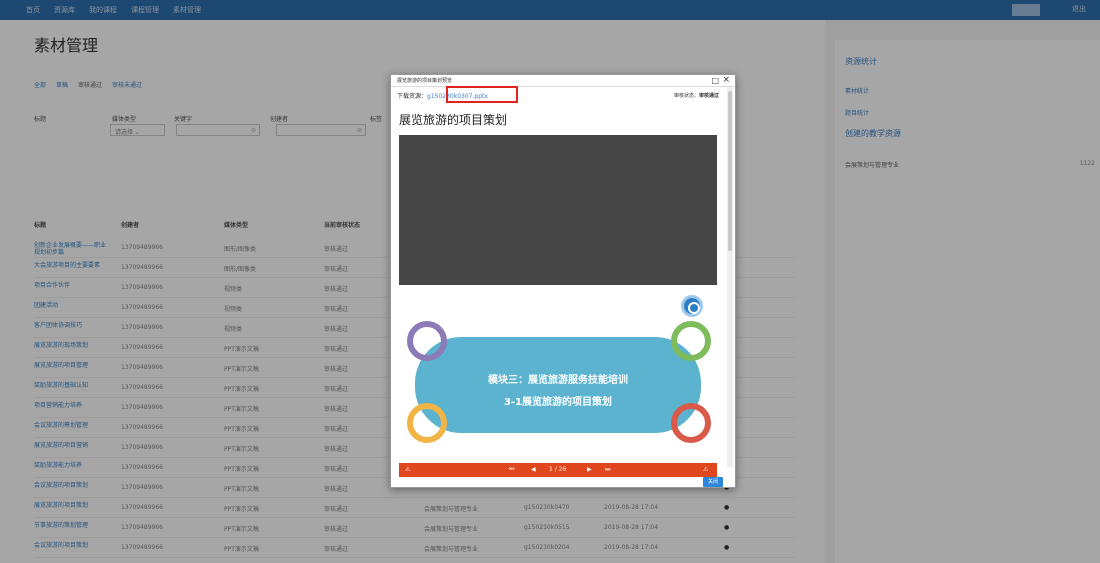  Describe the element at coordinates (692, 306) in the screenshot. I see `school-logo-icon` at that location.